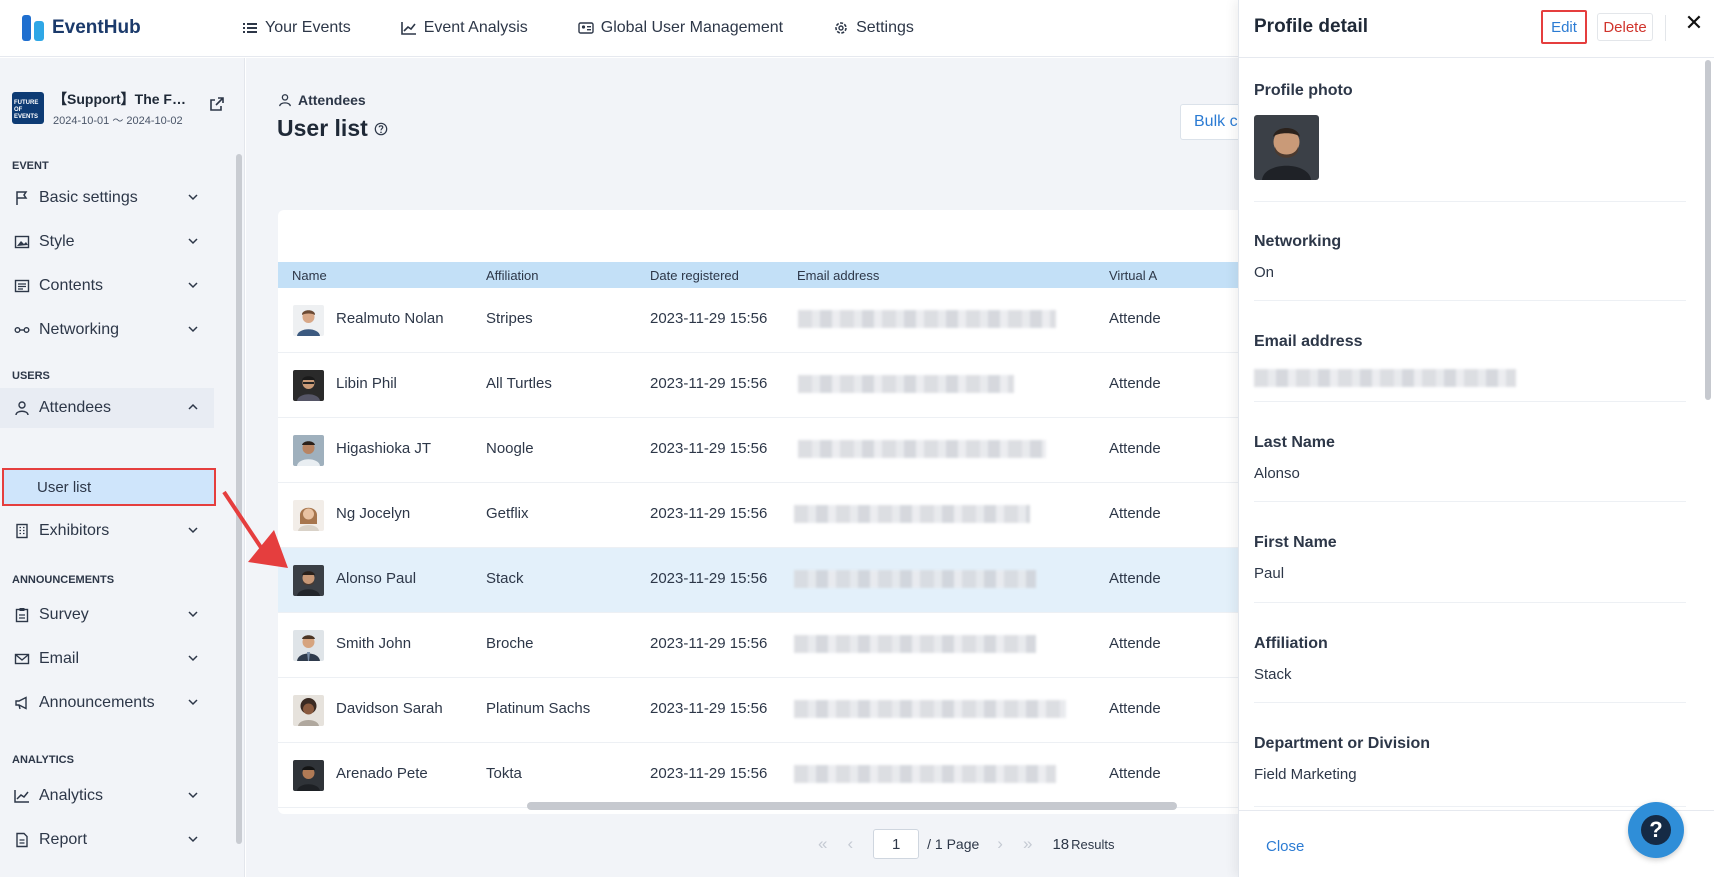 The height and width of the screenshot is (877, 1714). I want to click on results-label: Results, so click(1093, 844).